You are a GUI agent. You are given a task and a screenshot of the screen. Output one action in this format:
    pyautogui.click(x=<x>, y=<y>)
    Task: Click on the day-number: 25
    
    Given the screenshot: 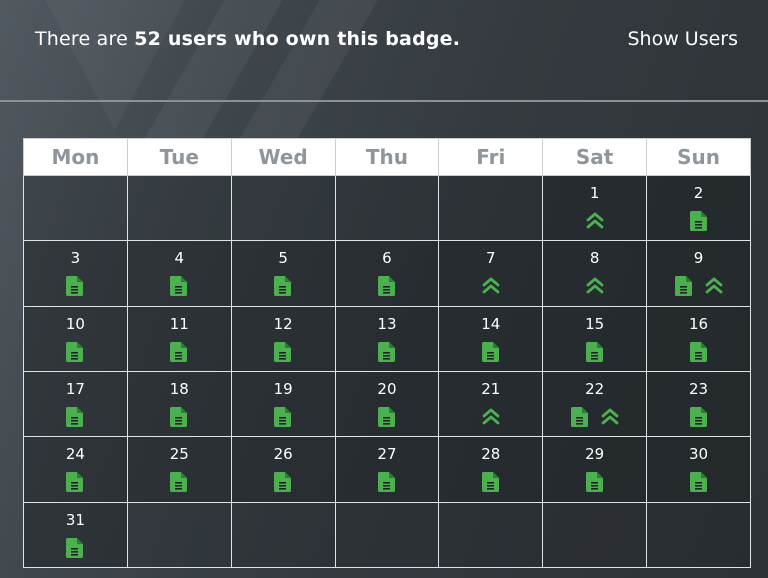 What is the action you would take?
    pyautogui.click(x=179, y=454)
    